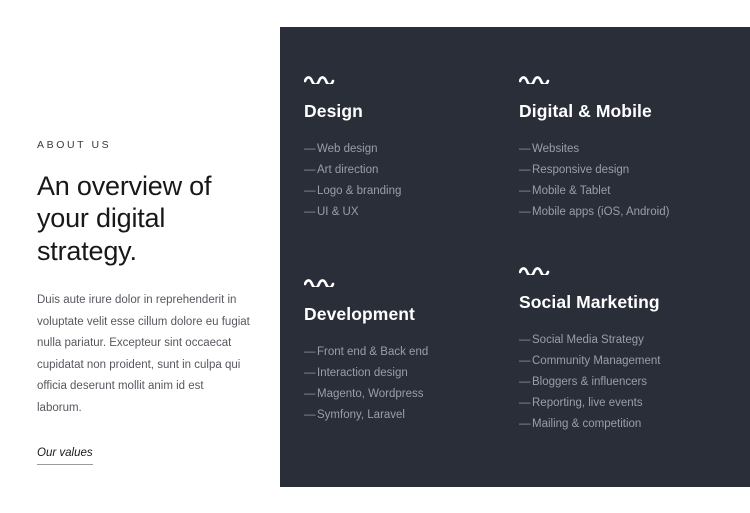 The width and height of the screenshot is (750, 513). I want to click on list-item: — Social Media Strategy, so click(634, 340).